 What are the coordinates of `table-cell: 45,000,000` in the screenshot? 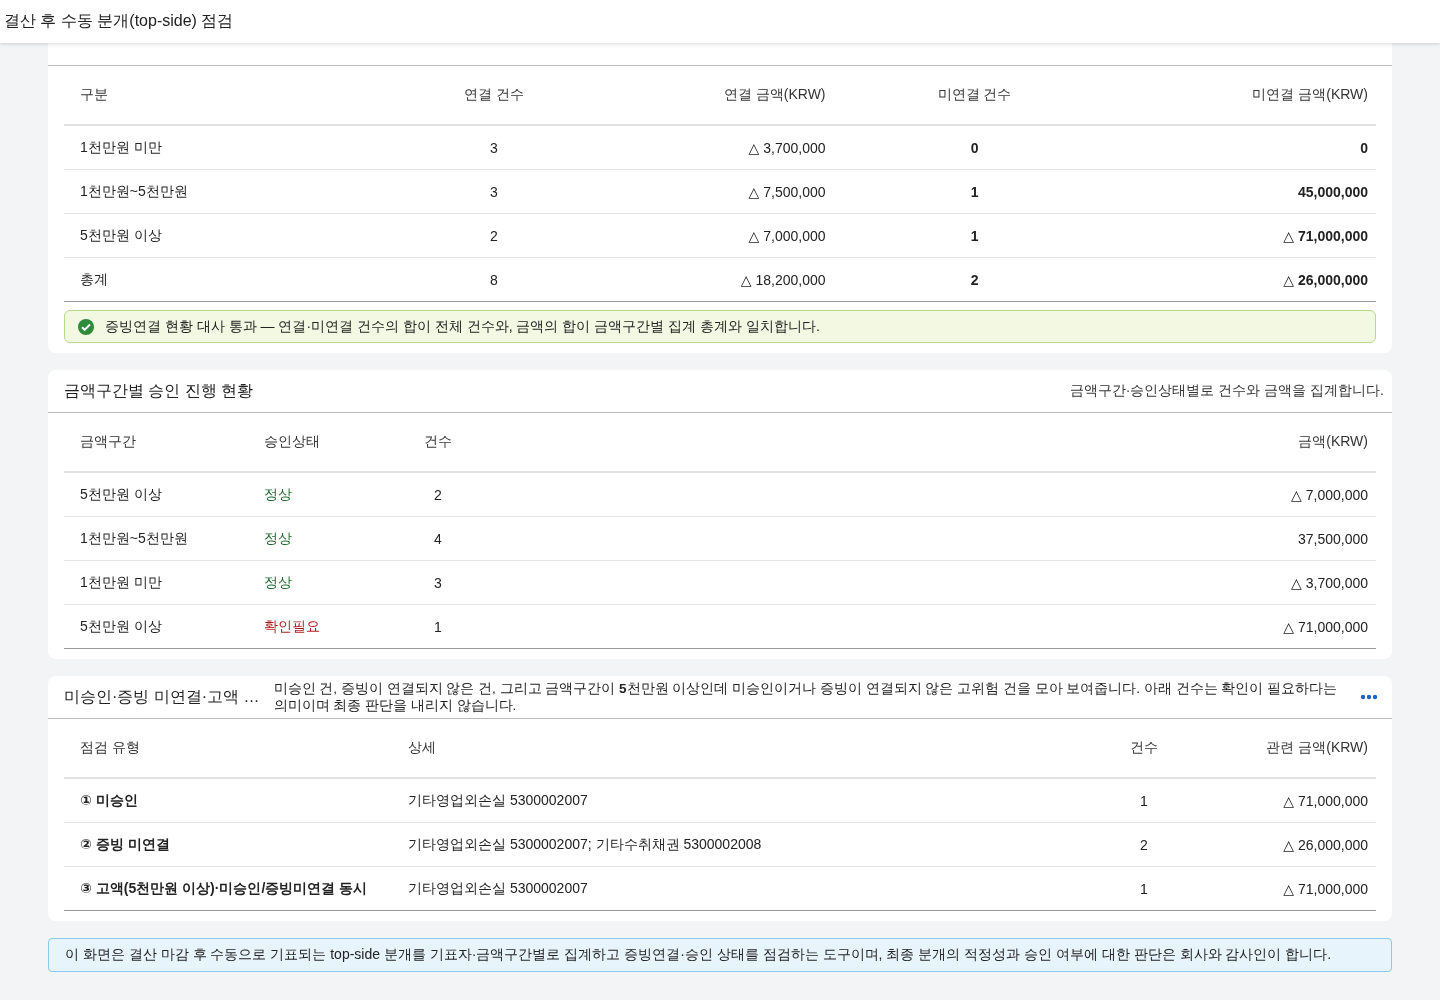 It's located at (1241, 191).